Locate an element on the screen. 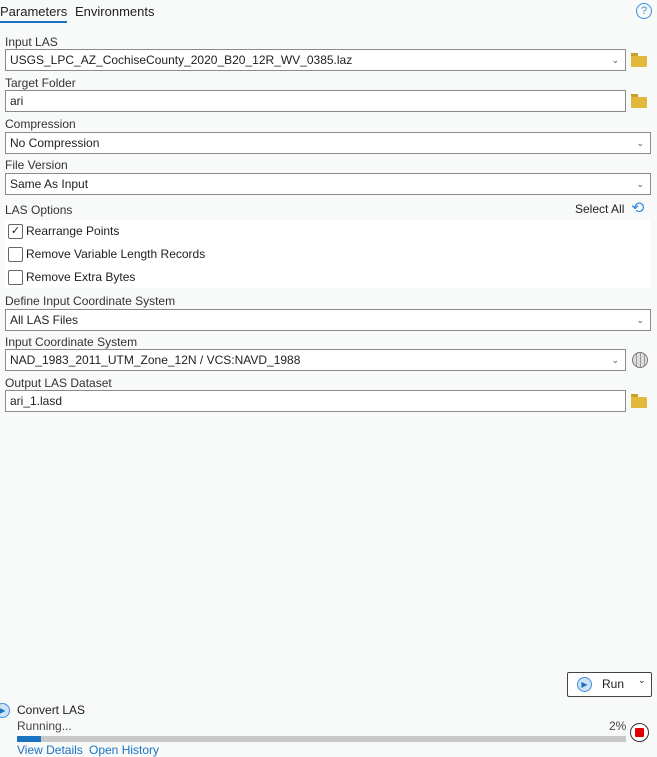  remove-vlr-checkbox is located at coordinates (15, 254).